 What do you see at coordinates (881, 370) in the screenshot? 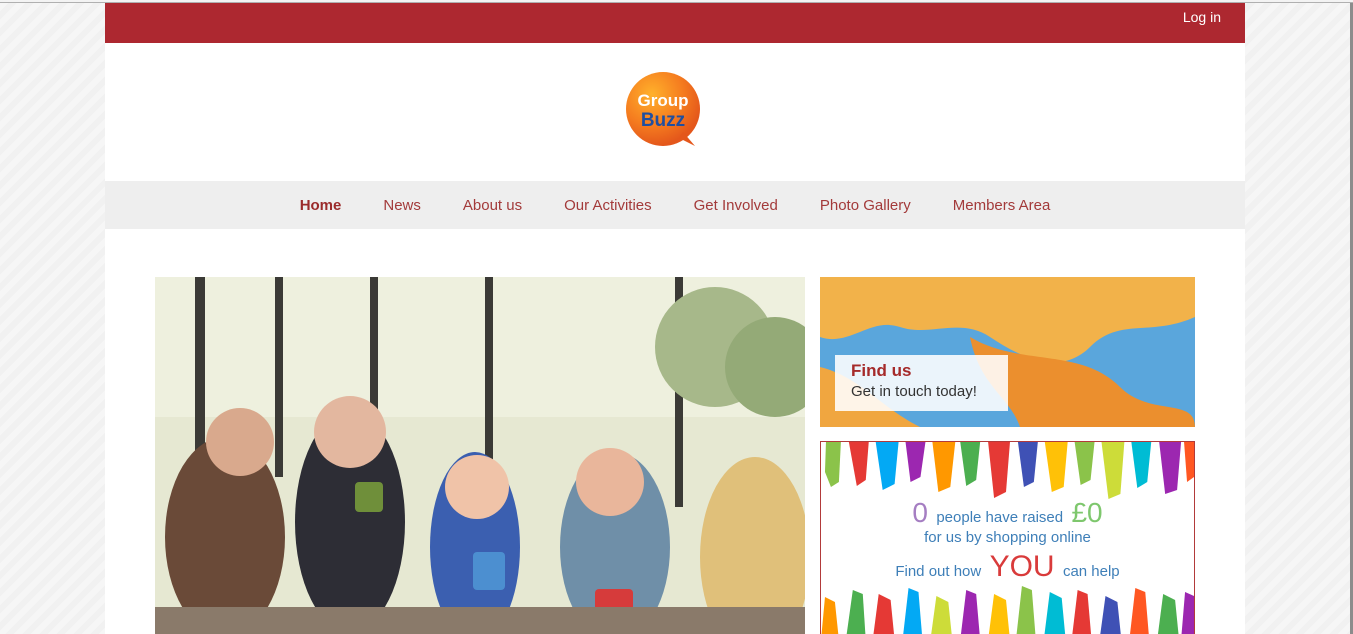
I see `find-us-title: Find us` at bounding box center [881, 370].